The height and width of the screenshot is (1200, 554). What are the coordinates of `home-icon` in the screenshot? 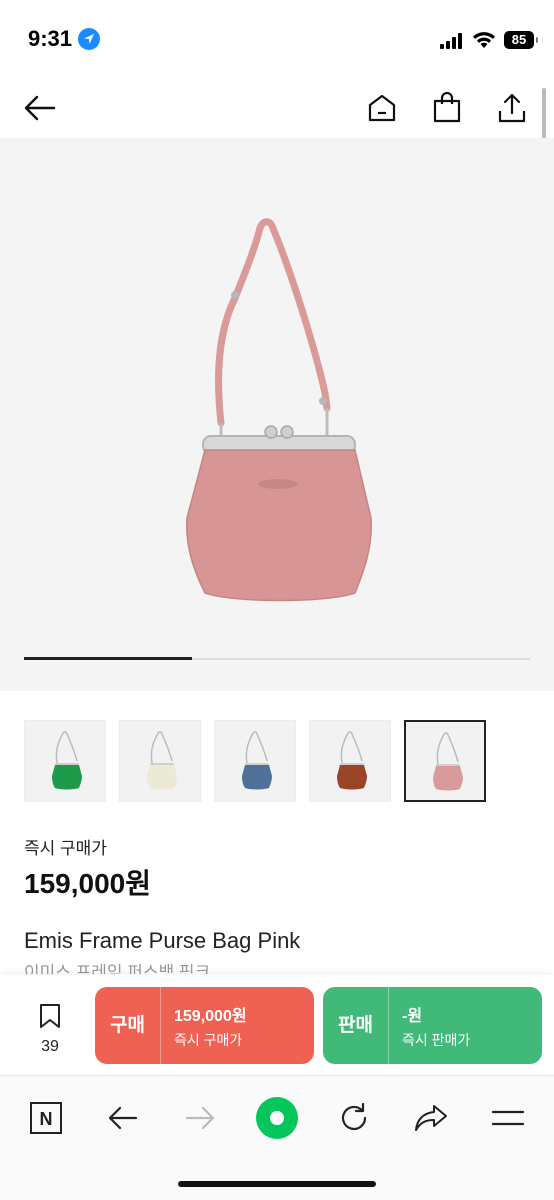 It's located at (382, 108).